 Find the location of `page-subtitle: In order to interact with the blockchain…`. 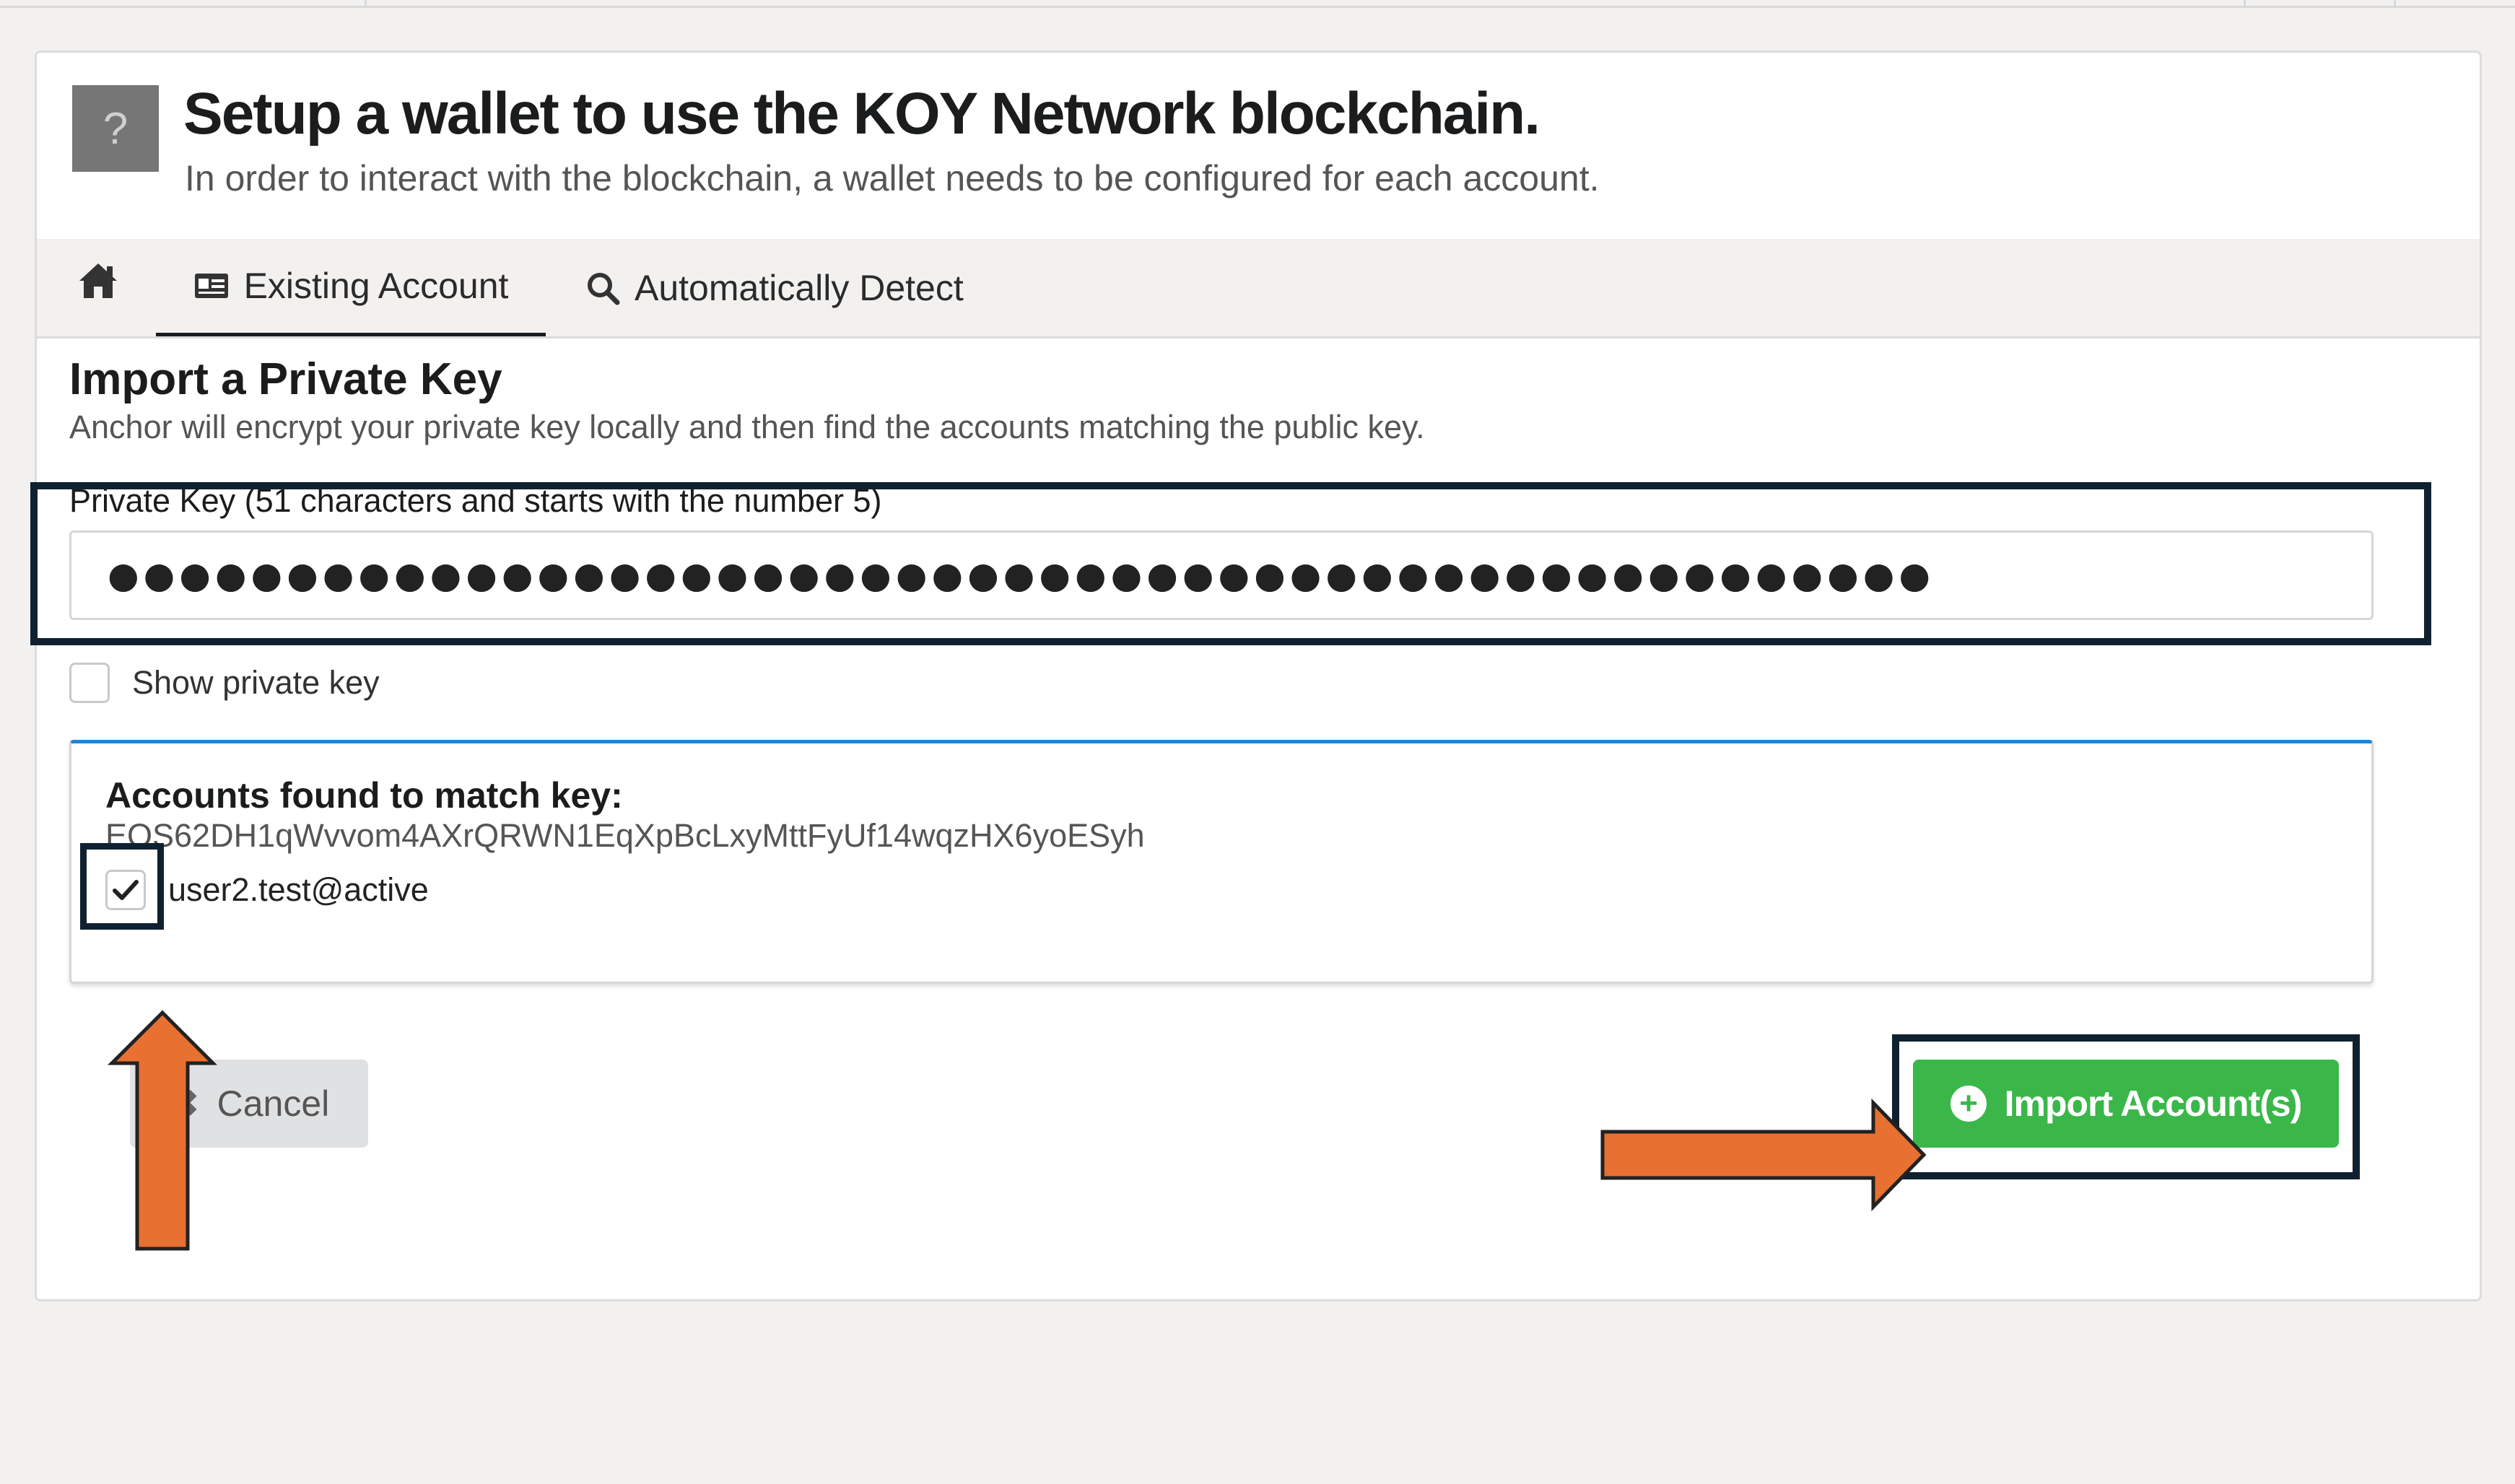

page-subtitle: In order to interact with the blockchain… is located at coordinates (893, 178).